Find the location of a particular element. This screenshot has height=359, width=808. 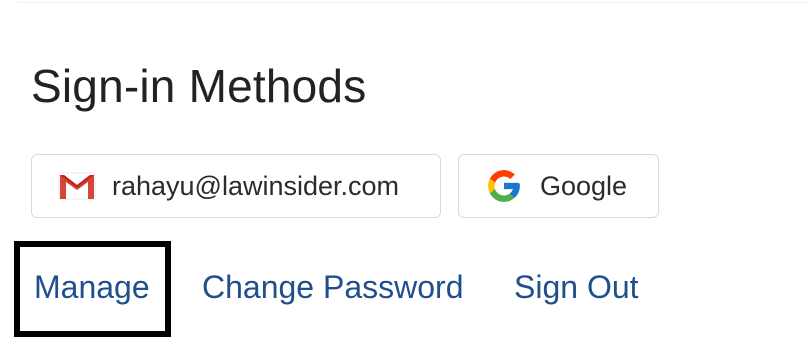

page-title: Sign-in Methods is located at coordinates (199, 86).